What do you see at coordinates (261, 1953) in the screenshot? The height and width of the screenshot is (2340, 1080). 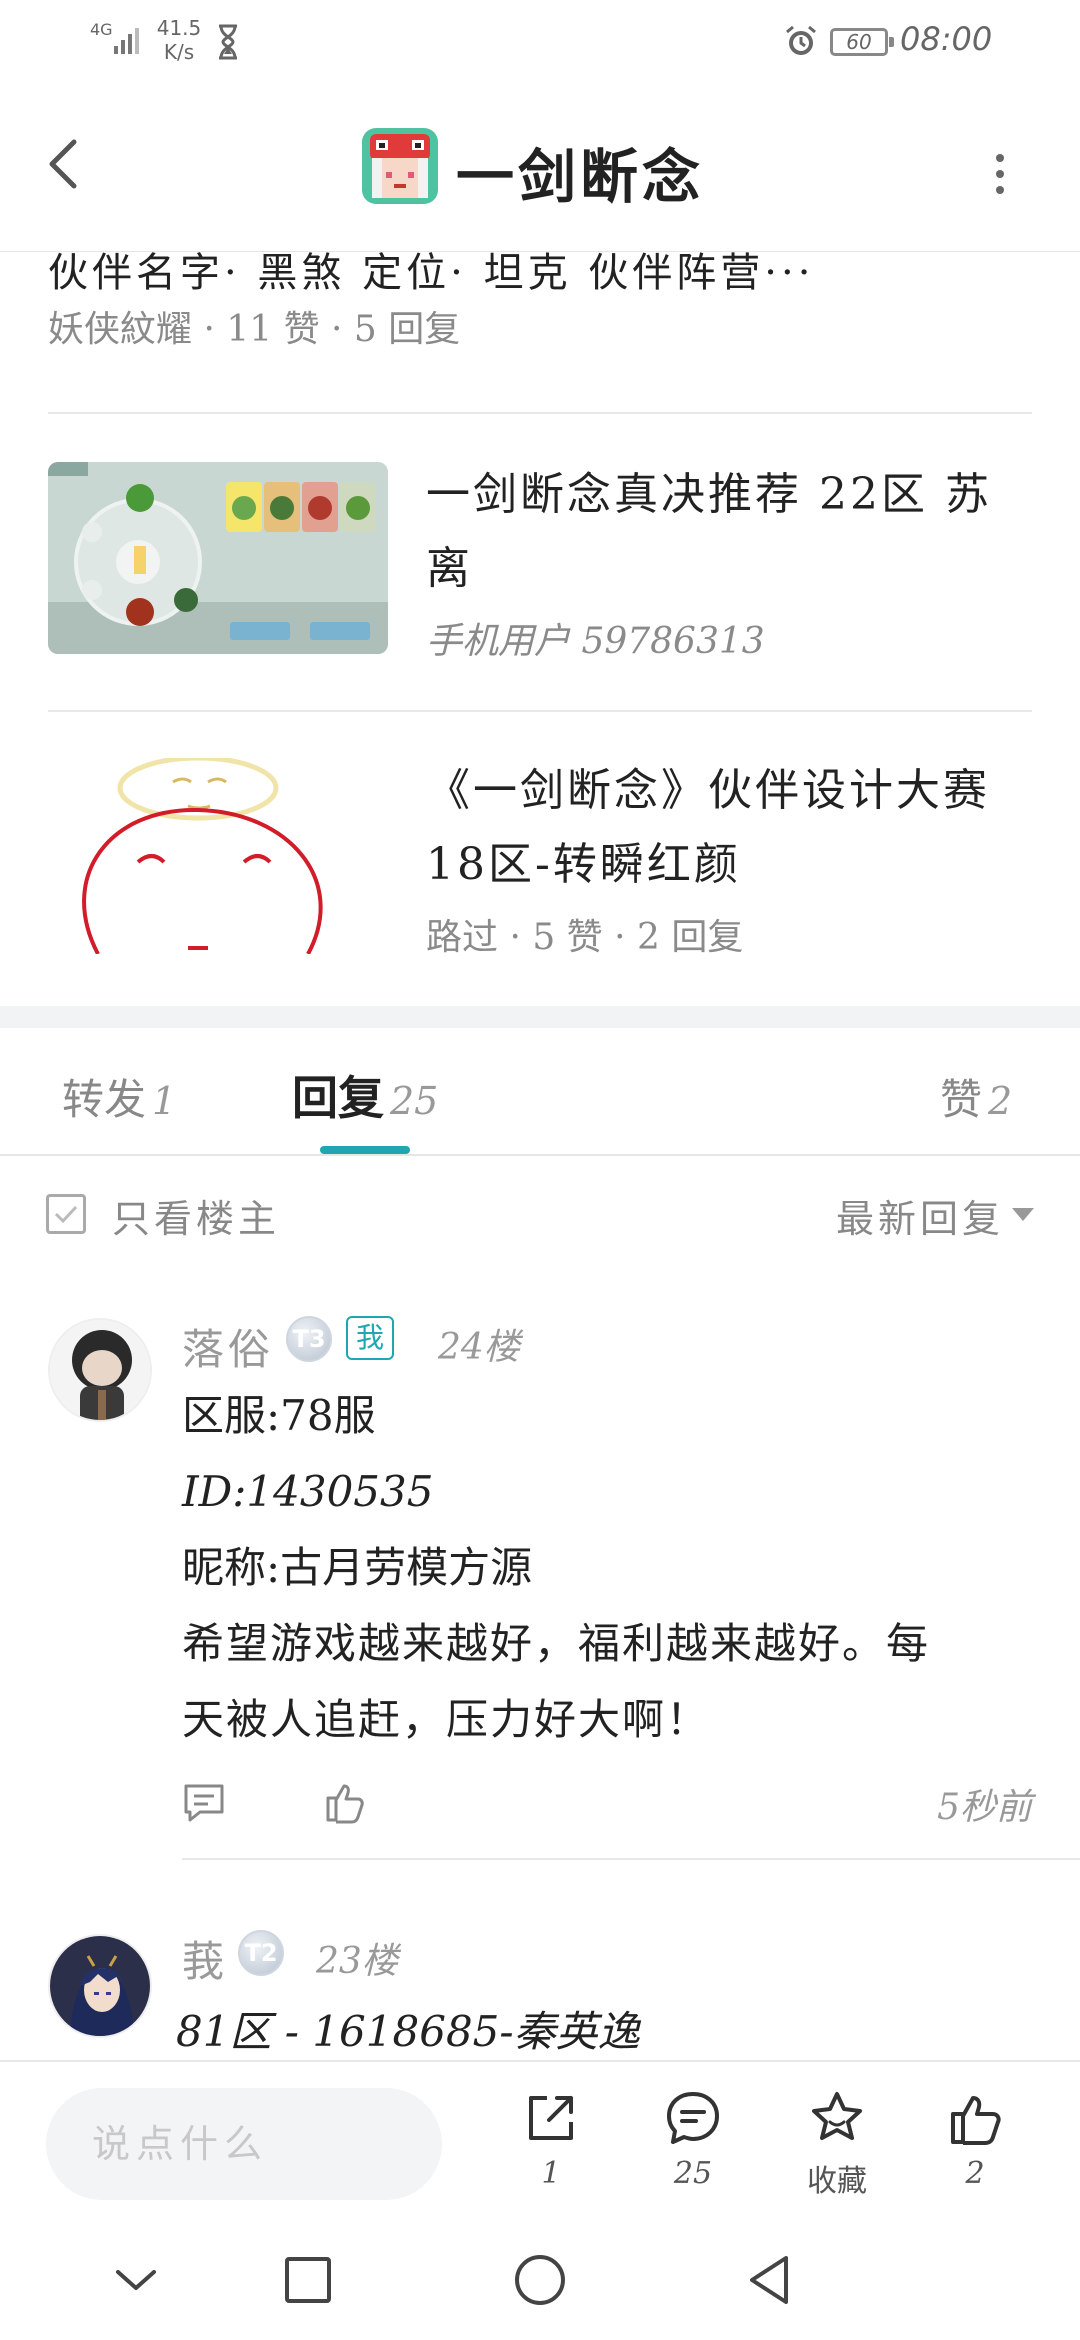 I see `level-badge: T2` at bounding box center [261, 1953].